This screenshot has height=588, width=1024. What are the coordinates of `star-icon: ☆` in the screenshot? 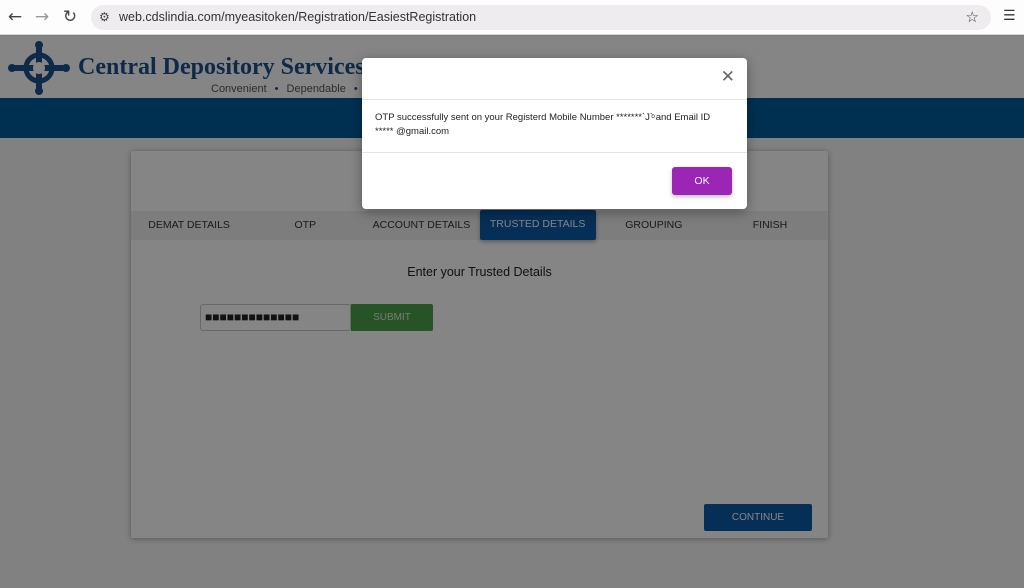 It's located at (972, 17).